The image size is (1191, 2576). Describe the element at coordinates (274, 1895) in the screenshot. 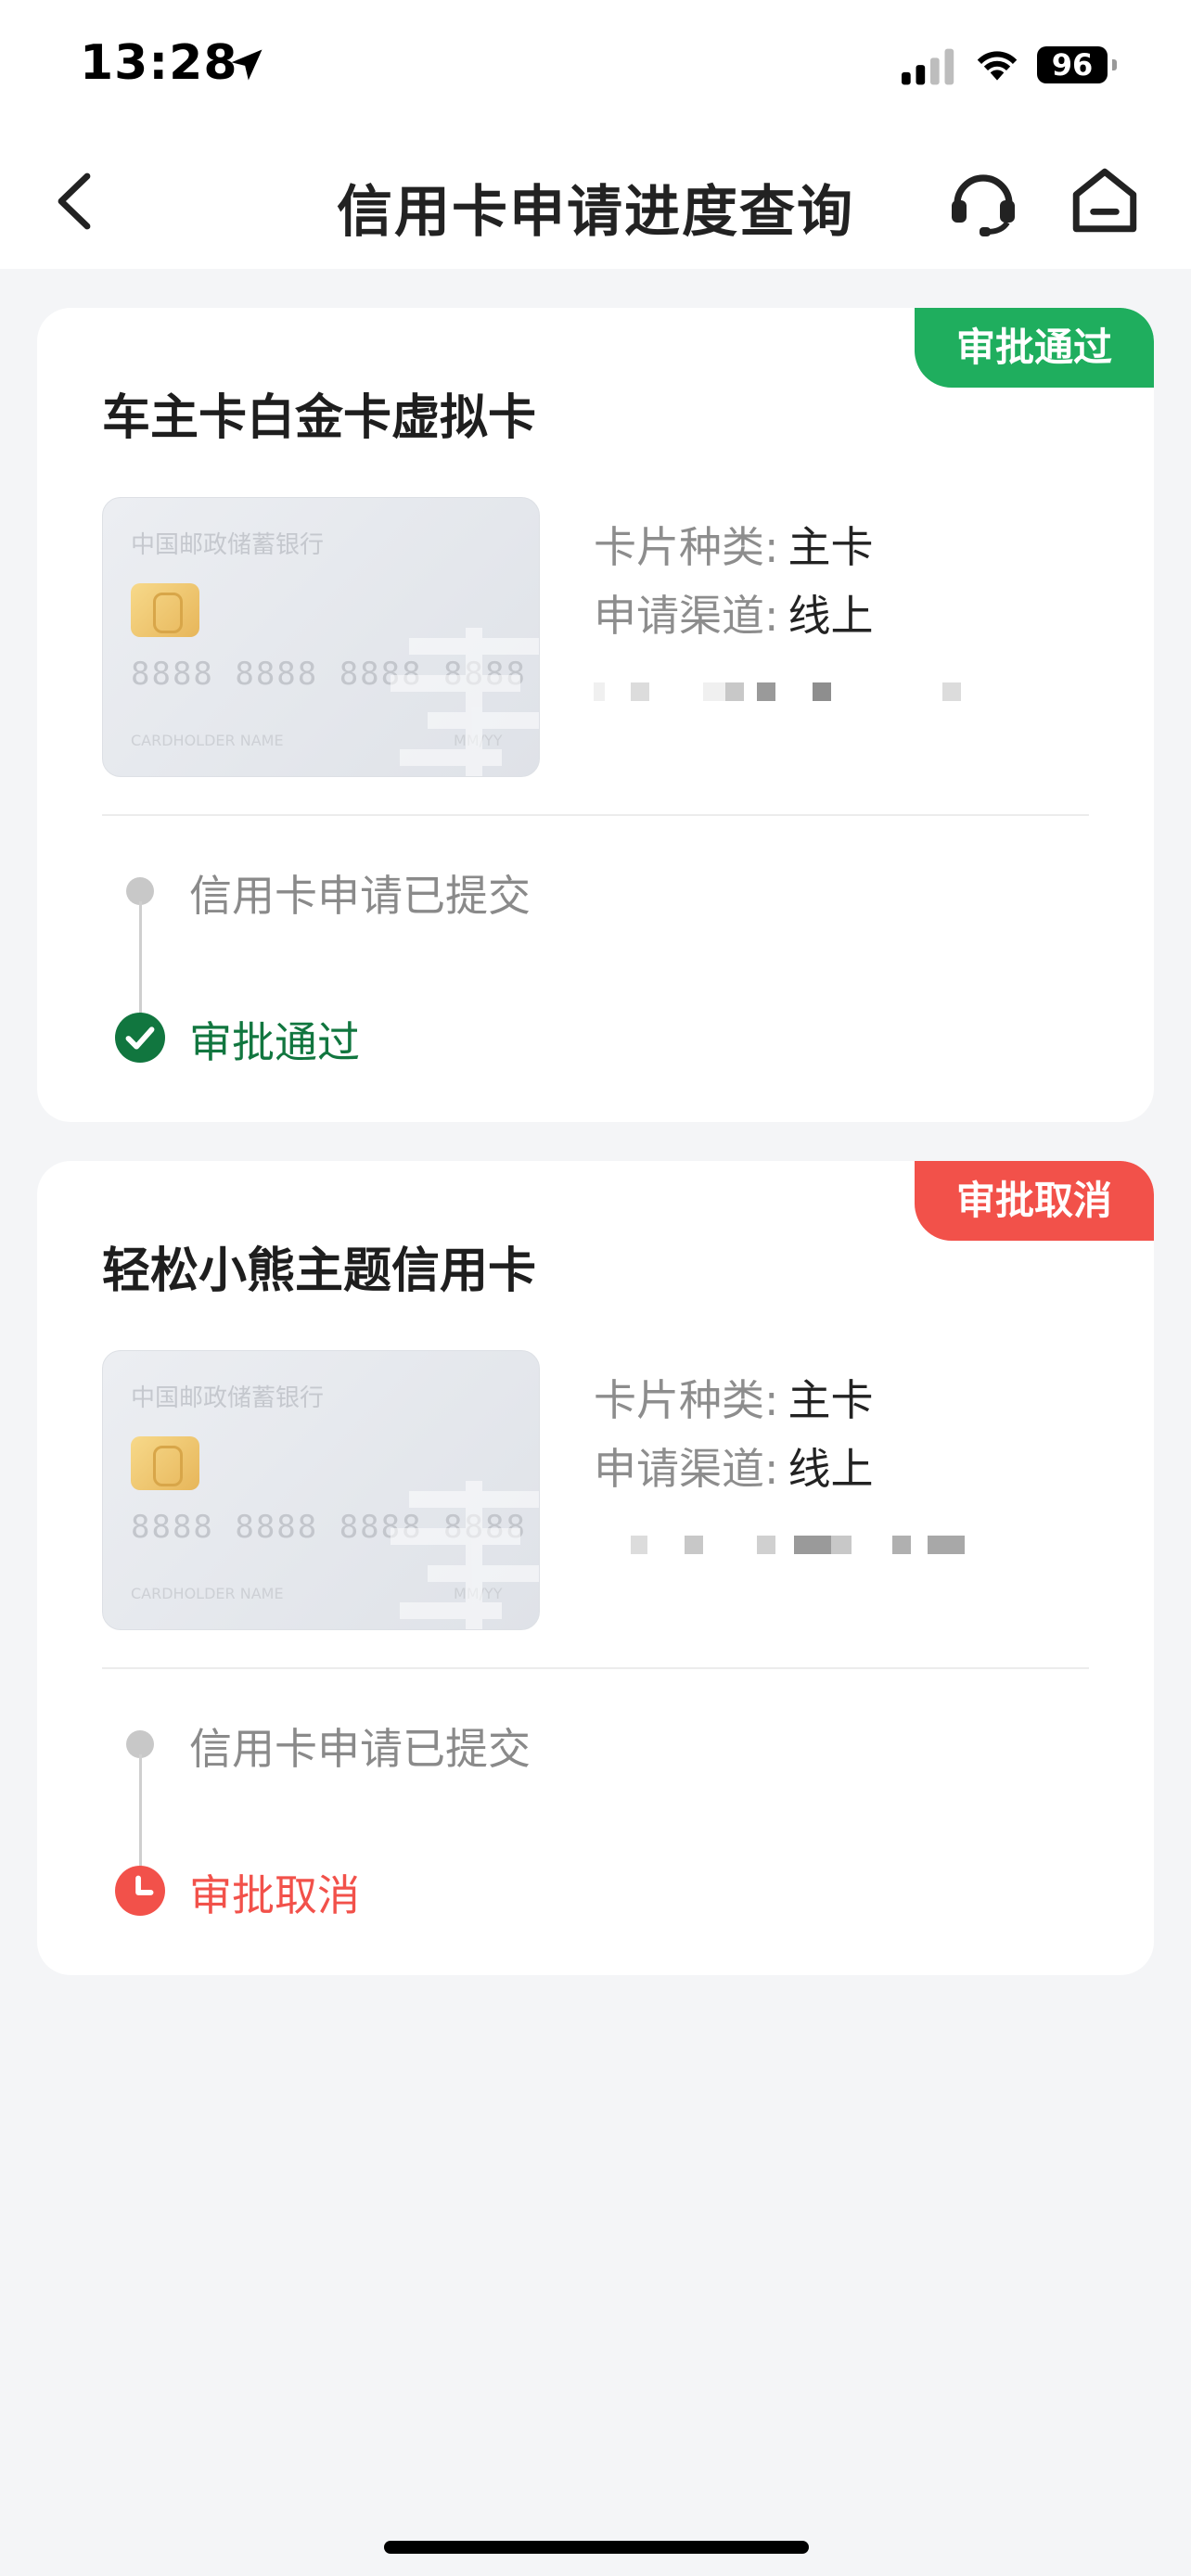

I see `step-cancelled: 审批取消` at that location.